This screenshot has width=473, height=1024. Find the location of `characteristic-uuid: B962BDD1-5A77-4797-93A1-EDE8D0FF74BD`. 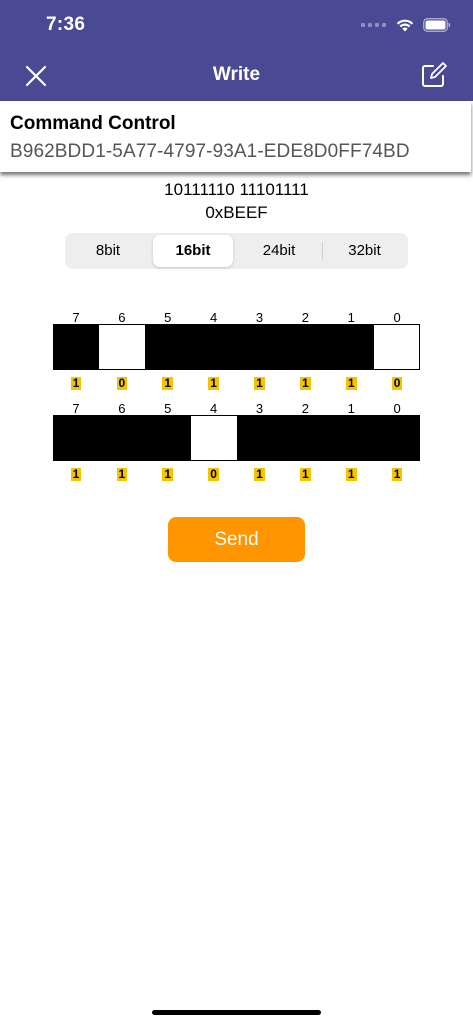

characteristic-uuid: B962BDD1-5A77-4797-93A1-EDE8D0FF74BD is located at coordinates (210, 151).